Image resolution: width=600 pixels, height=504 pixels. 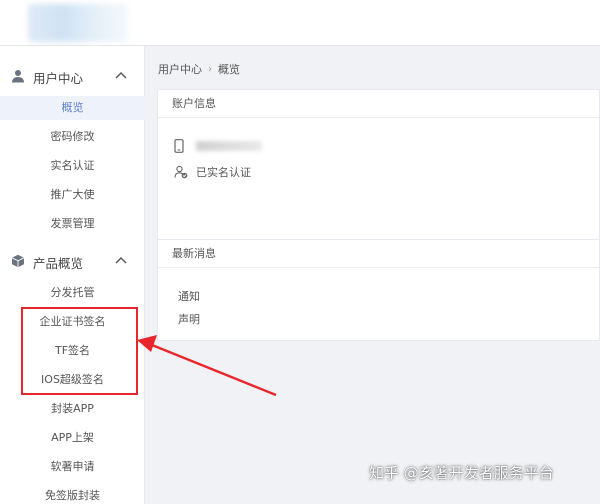 I want to click on phone-icon, so click(x=179, y=146).